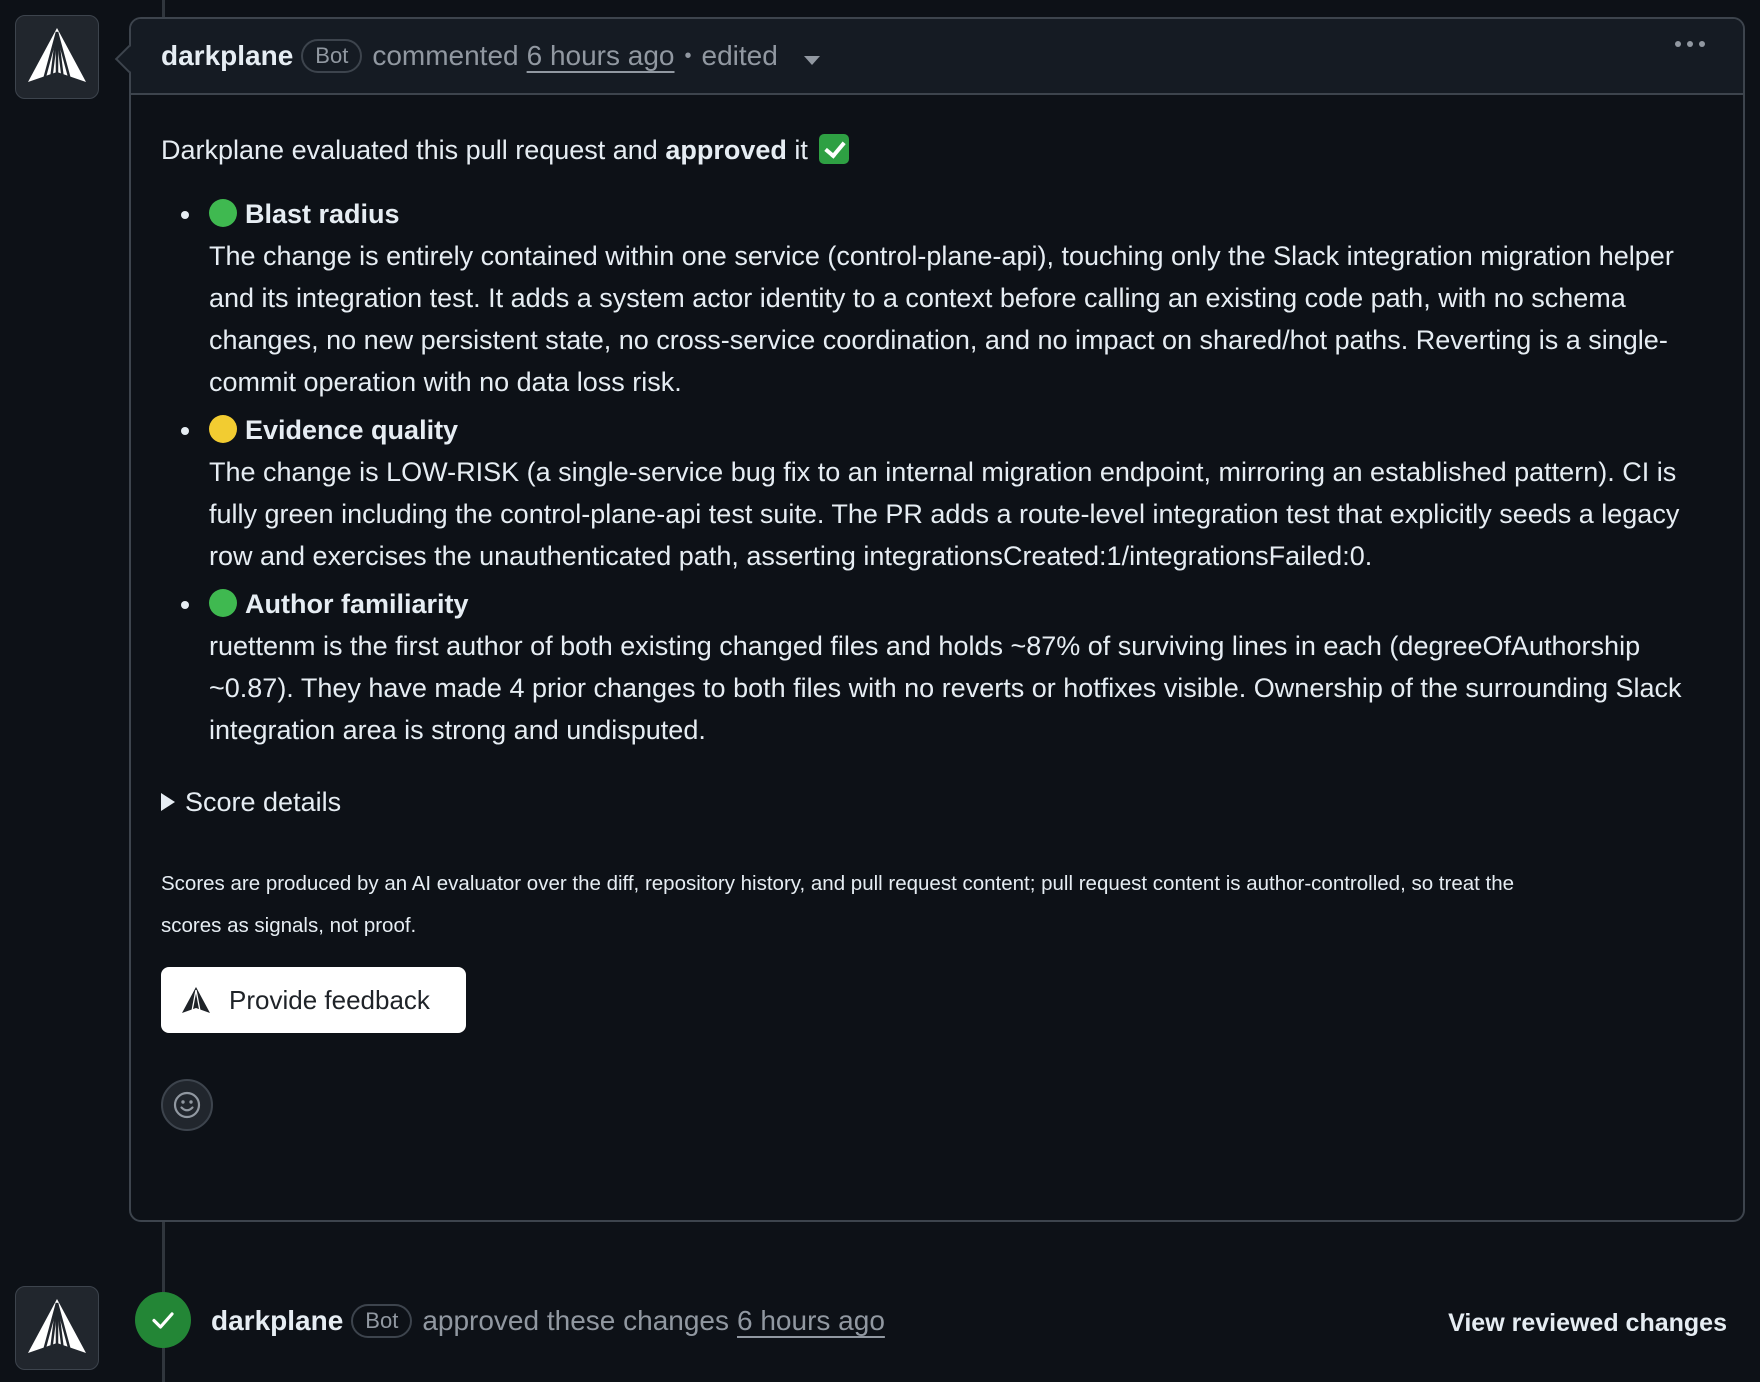 The image size is (1760, 1382). What do you see at coordinates (811, 1321) in the screenshot?
I see `review-timestamp-link: 6 hours ago` at bounding box center [811, 1321].